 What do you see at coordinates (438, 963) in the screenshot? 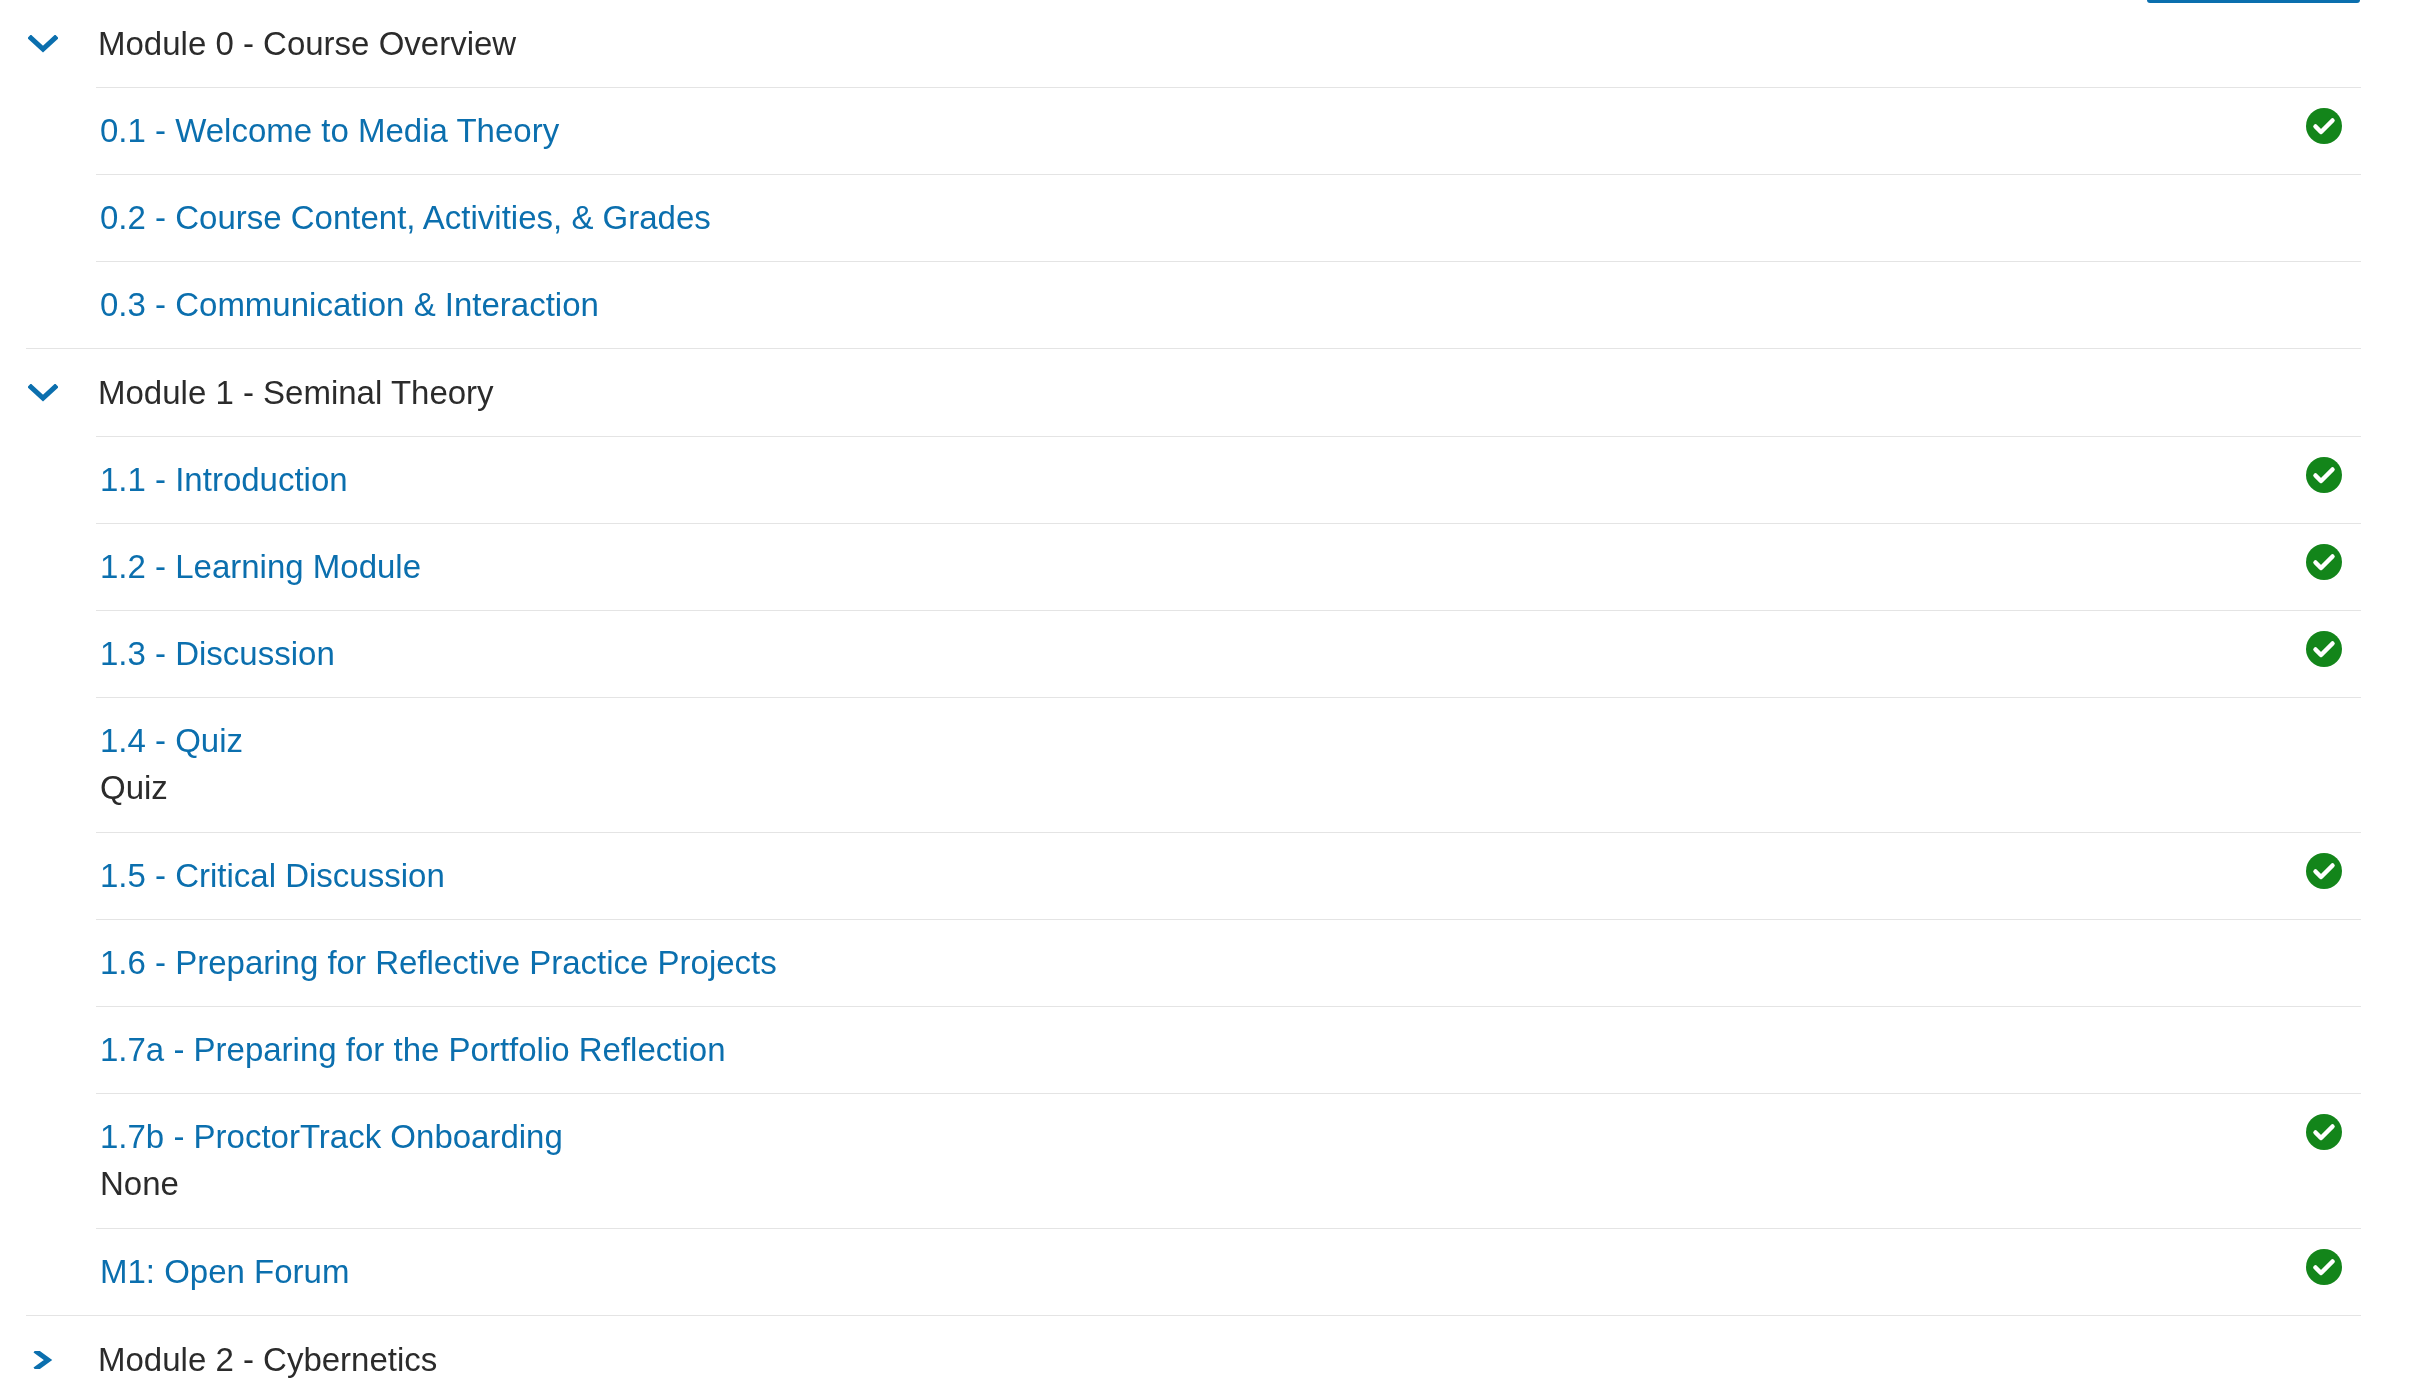
I see `item-link: 1.6 - Preparing for Reflective Practice Projects` at bounding box center [438, 963].